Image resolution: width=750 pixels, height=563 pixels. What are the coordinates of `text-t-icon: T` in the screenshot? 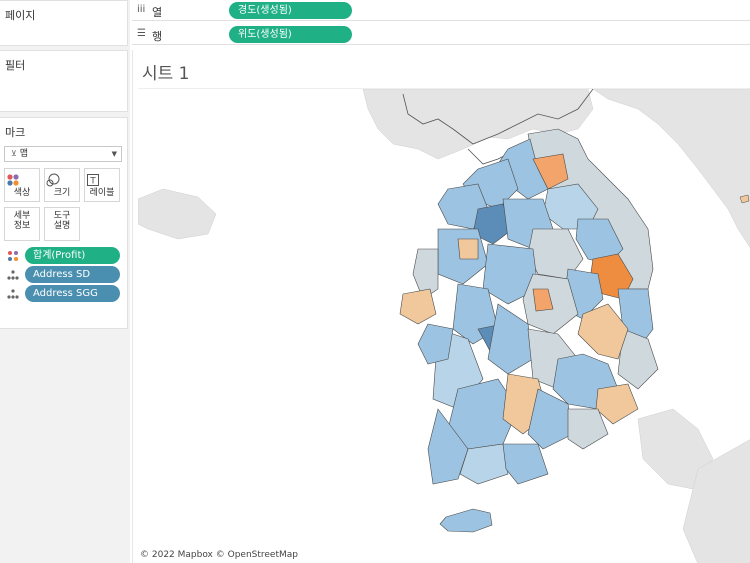 It's located at (93, 180).